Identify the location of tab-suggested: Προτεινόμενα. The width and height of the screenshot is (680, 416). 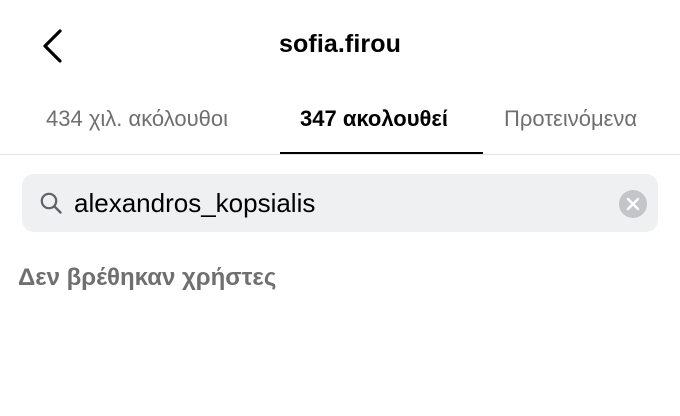
(570, 119).